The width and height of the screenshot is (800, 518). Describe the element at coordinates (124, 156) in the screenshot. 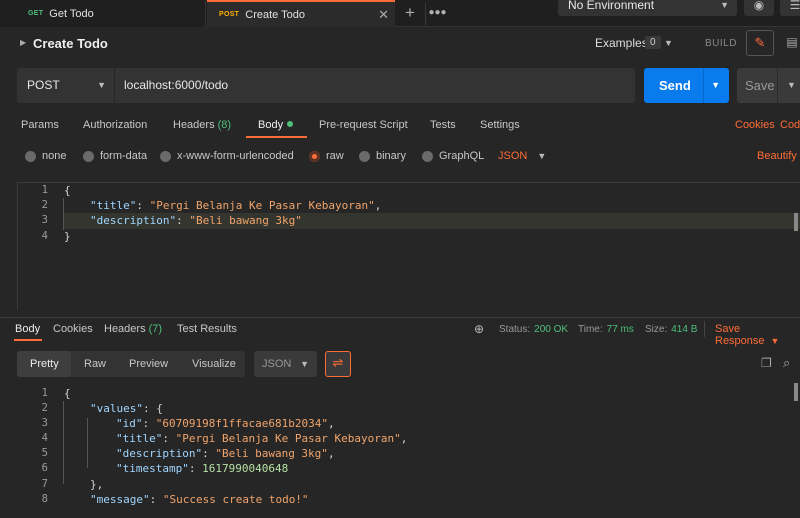

I see `radio-label: form-data` at that location.